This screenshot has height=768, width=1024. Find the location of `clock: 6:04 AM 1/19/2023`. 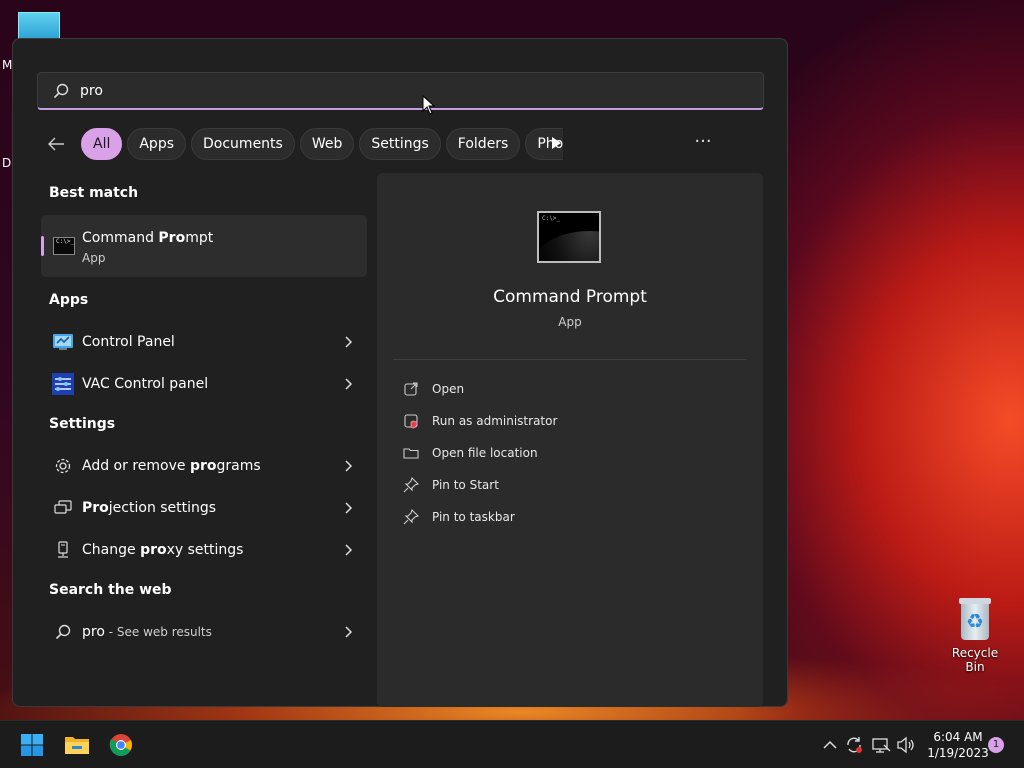

clock: 6:04 AM 1/19/2023 is located at coordinates (958, 745).